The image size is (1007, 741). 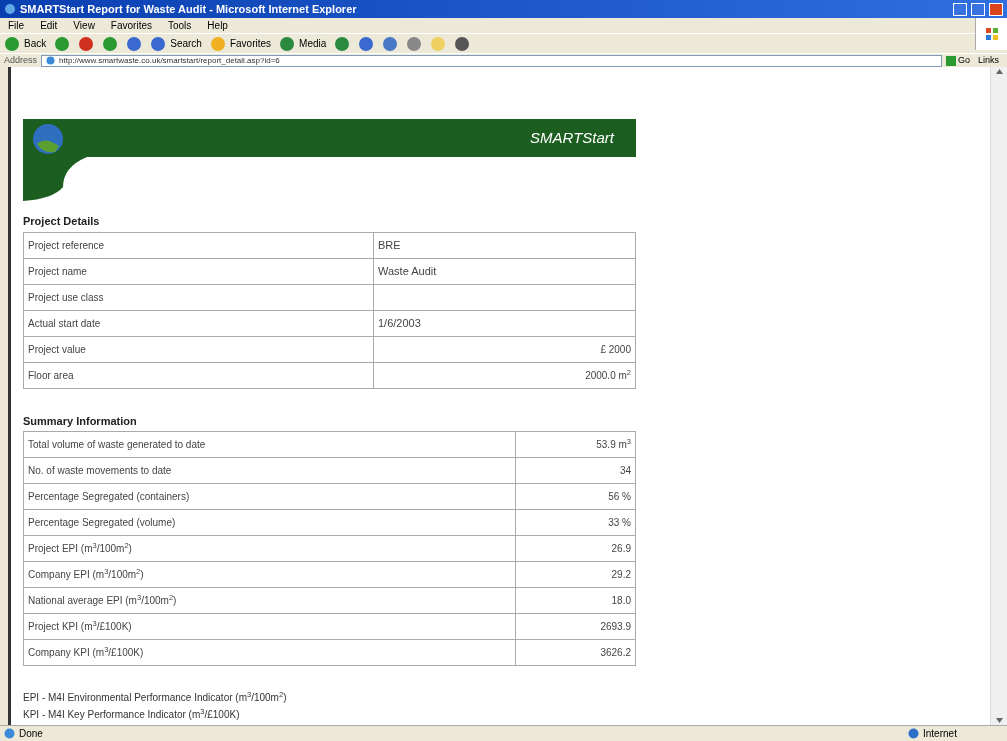 I want to click on status-text: Done, so click(x=31, y=734).